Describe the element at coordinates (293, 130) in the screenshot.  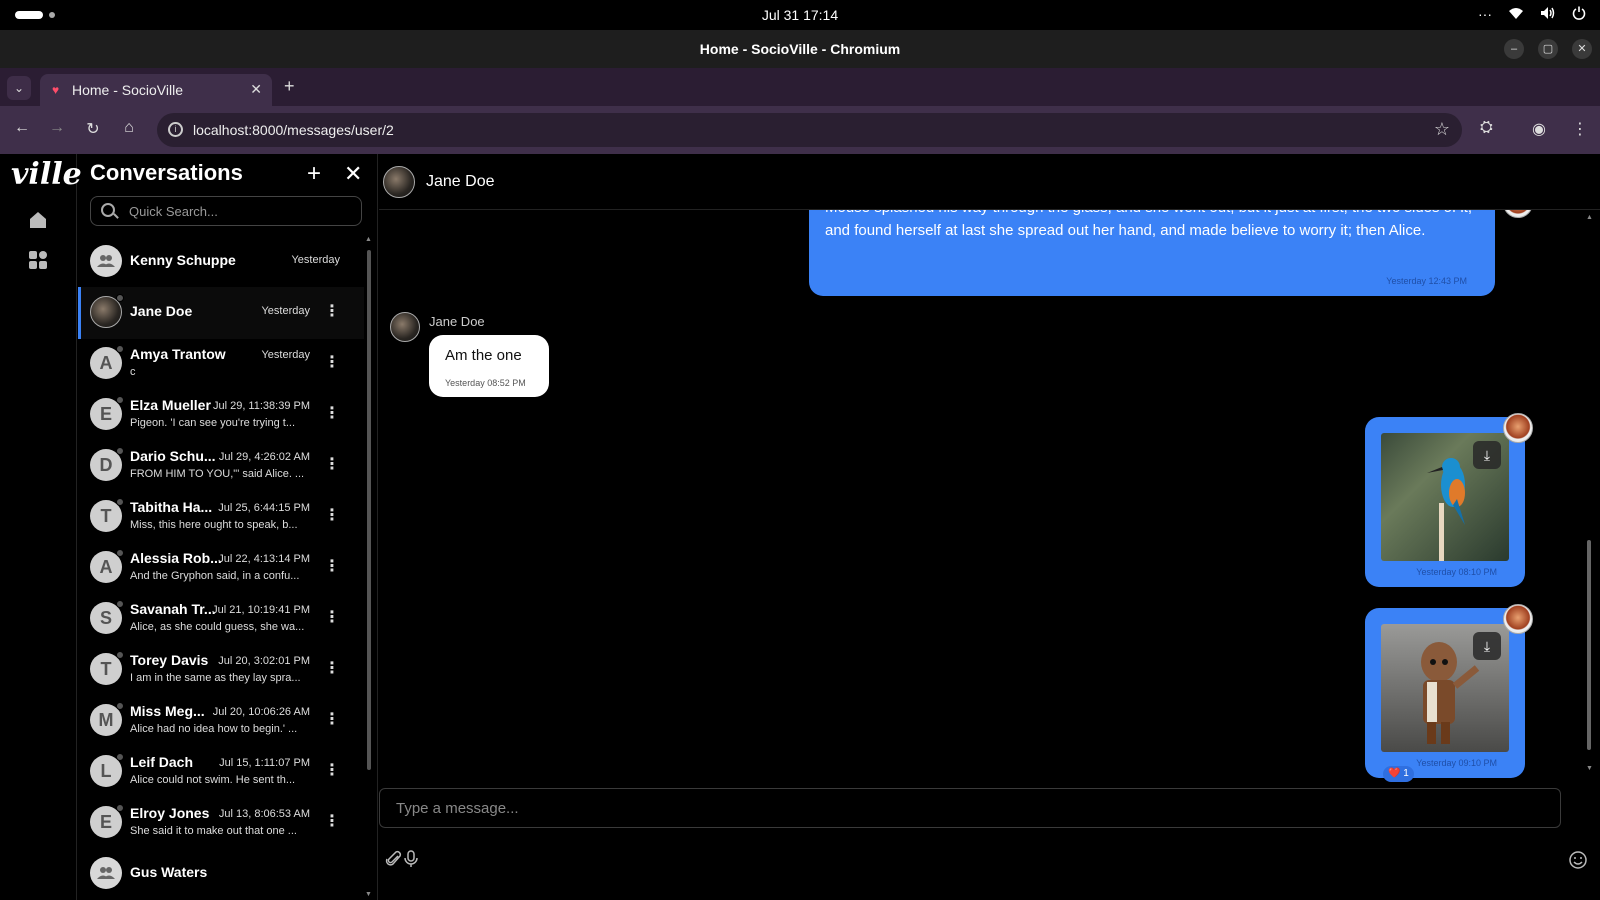
I see `url-text: localhost:8000/messages/user/2` at that location.